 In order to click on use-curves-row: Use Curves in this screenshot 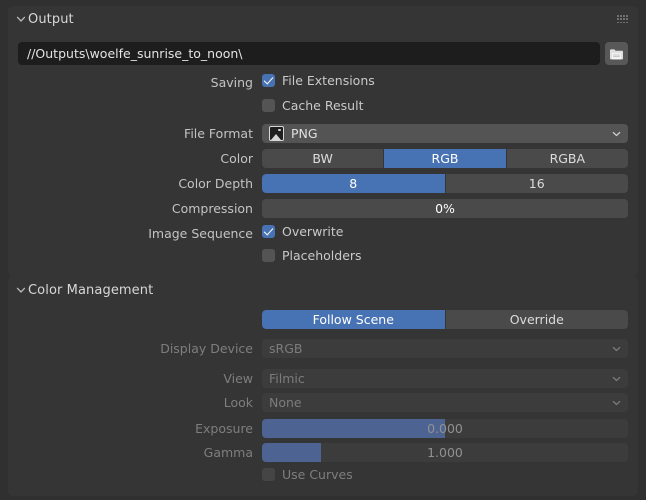, I will do `click(323, 476)`.